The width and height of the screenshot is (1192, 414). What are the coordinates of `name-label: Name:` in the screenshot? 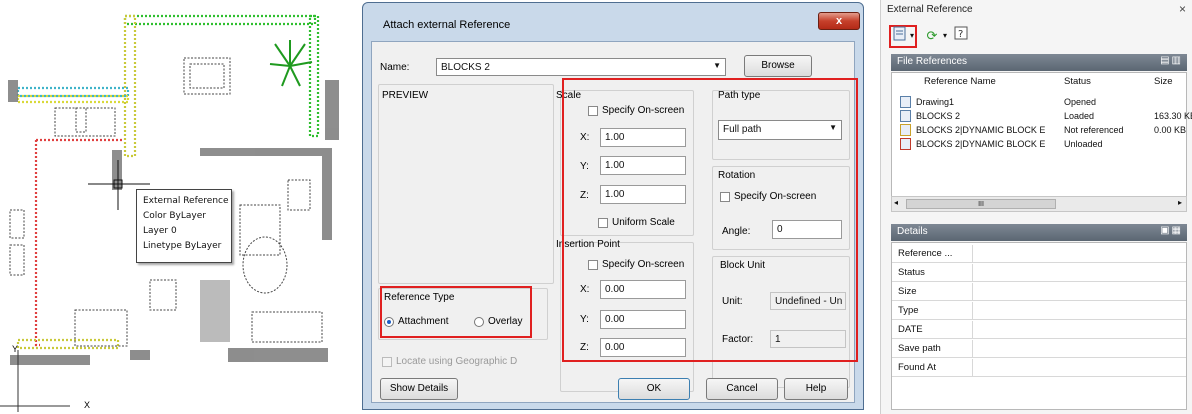 It's located at (395, 67).